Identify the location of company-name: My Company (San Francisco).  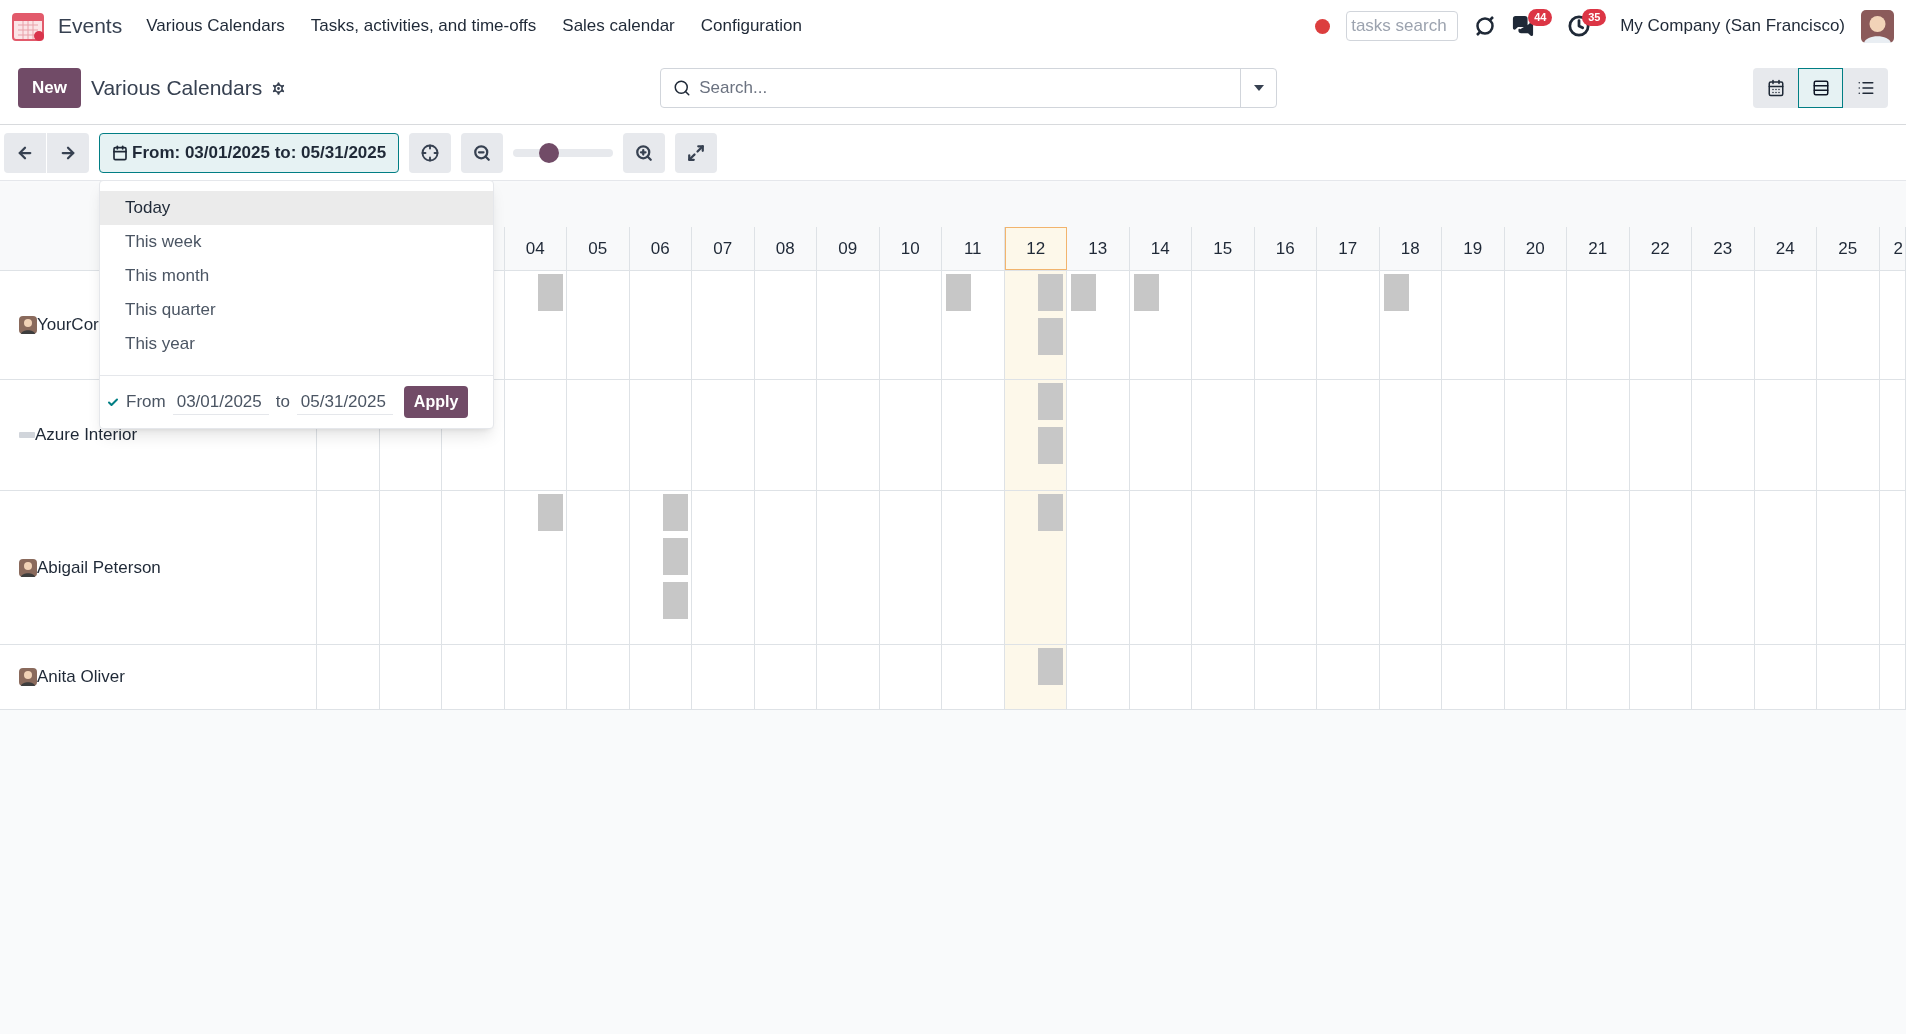
(1732, 26).